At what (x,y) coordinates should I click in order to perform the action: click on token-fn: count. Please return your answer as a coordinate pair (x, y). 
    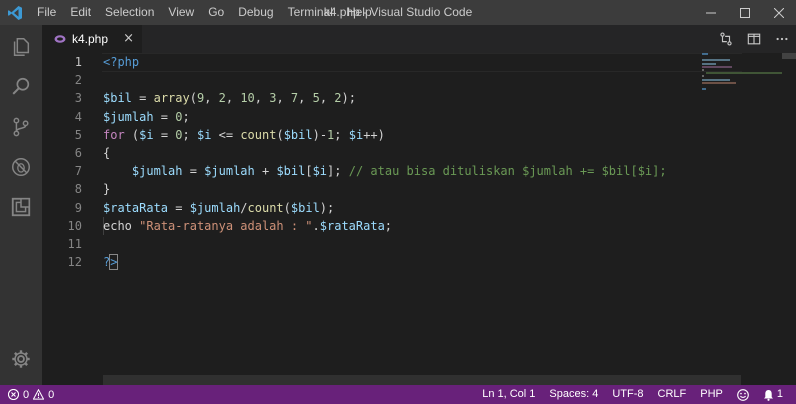
    Looking at the image, I should click on (258, 134).